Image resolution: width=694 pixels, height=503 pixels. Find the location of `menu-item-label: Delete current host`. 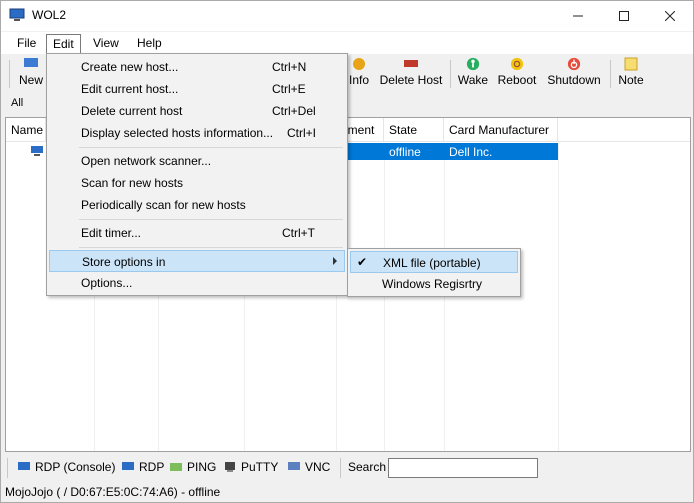

menu-item-label: Delete current host is located at coordinates (132, 111).